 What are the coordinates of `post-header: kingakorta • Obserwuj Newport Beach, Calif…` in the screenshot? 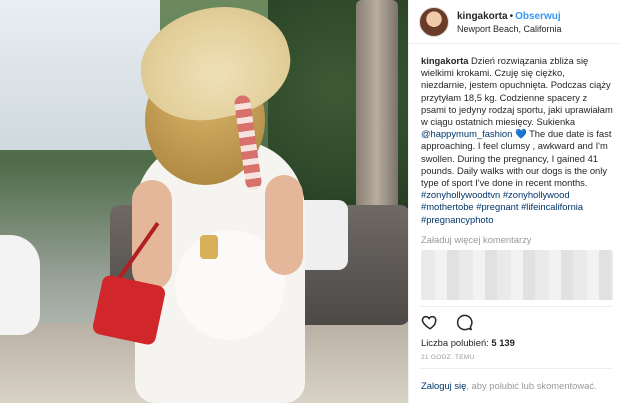 It's located at (514, 22).